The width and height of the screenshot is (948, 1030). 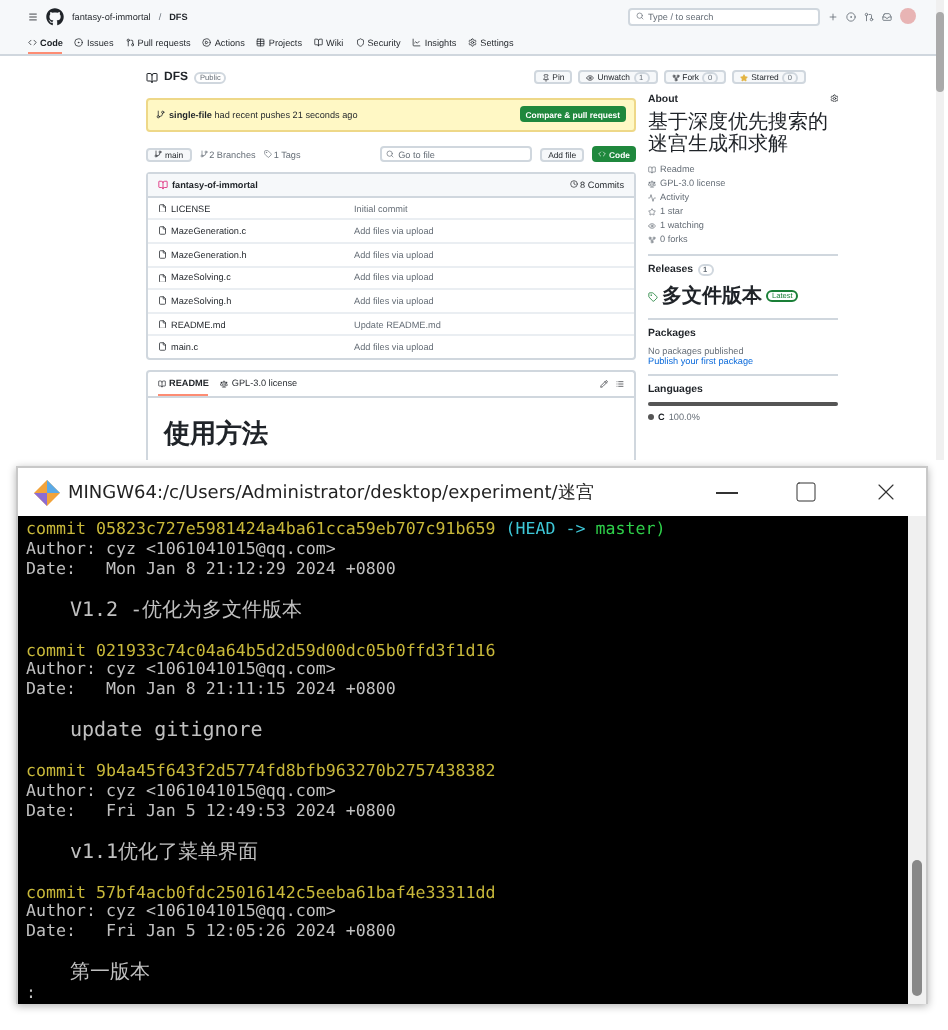 I want to click on head-ref: (HEAD ->, so click(x=545, y=528).